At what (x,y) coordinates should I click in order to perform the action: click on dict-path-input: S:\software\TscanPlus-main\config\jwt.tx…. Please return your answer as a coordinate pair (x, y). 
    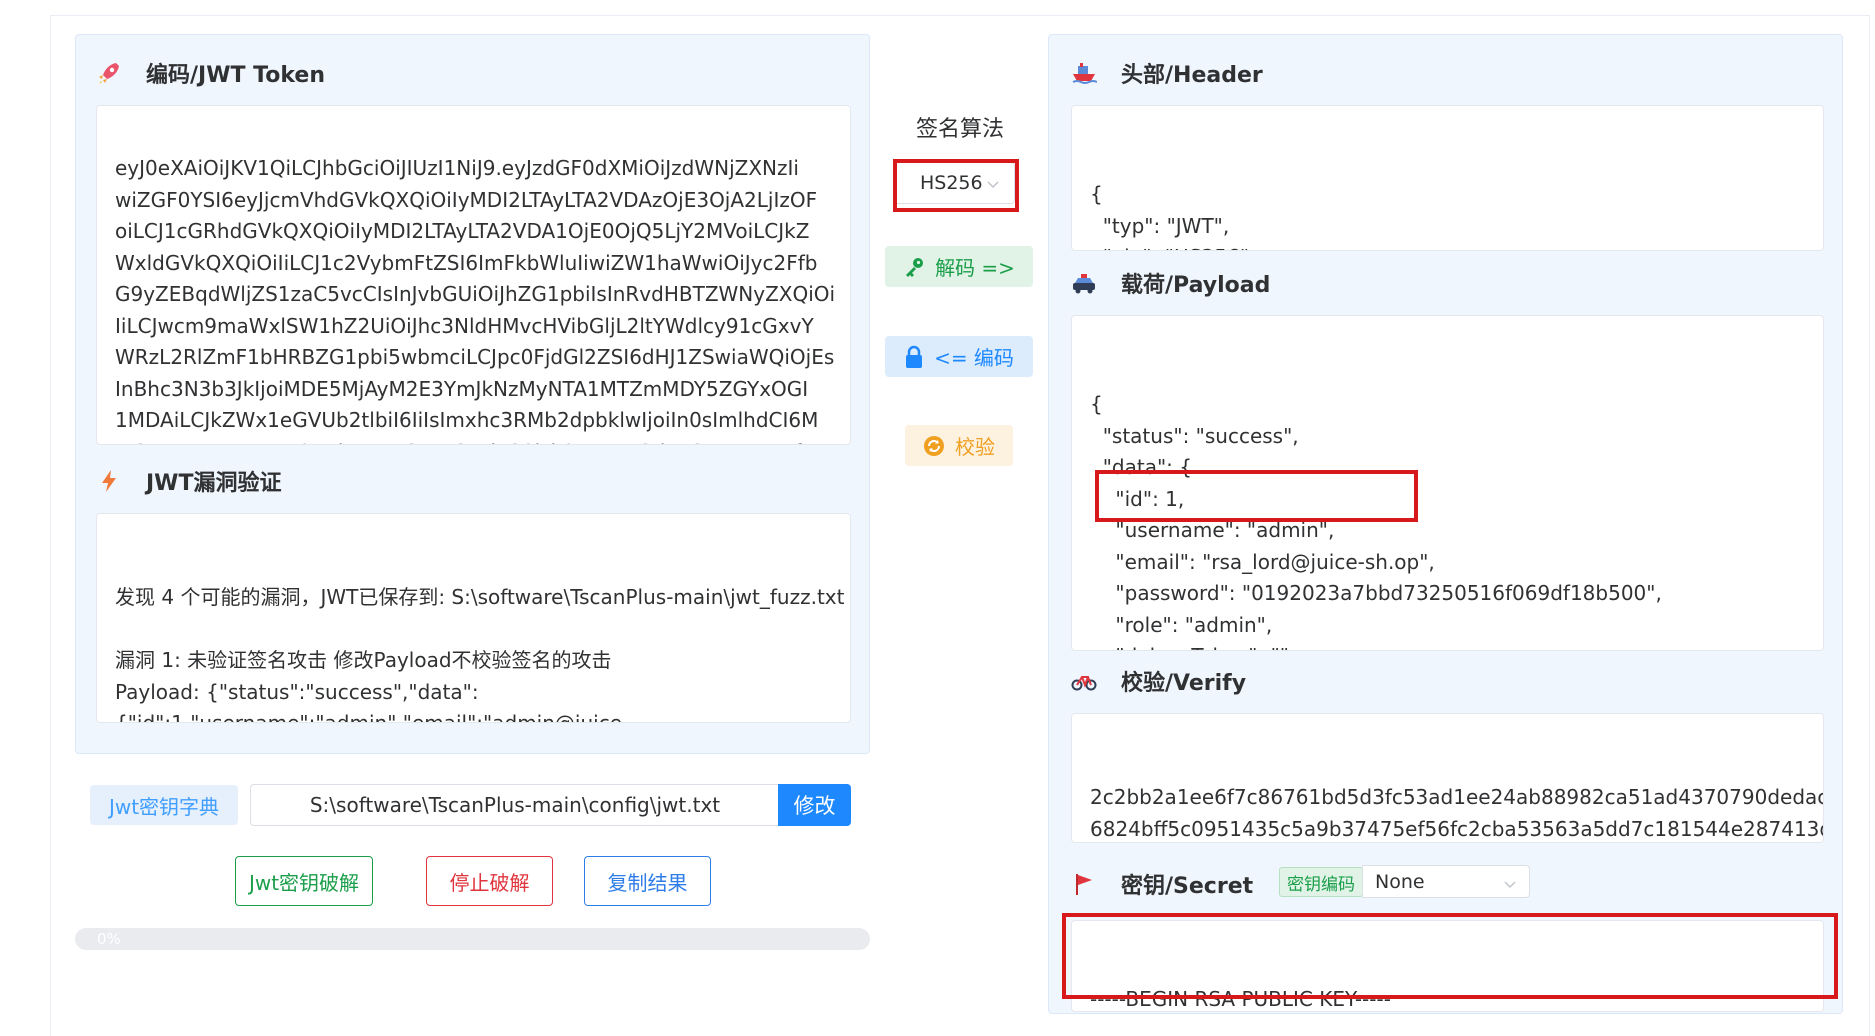
    Looking at the image, I should click on (515, 805).